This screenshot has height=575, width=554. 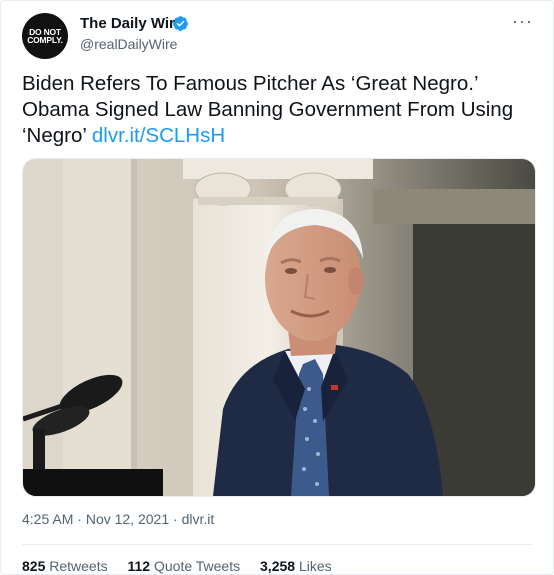 I want to click on likes-stat: 3,258 Likes, so click(x=296, y=566).